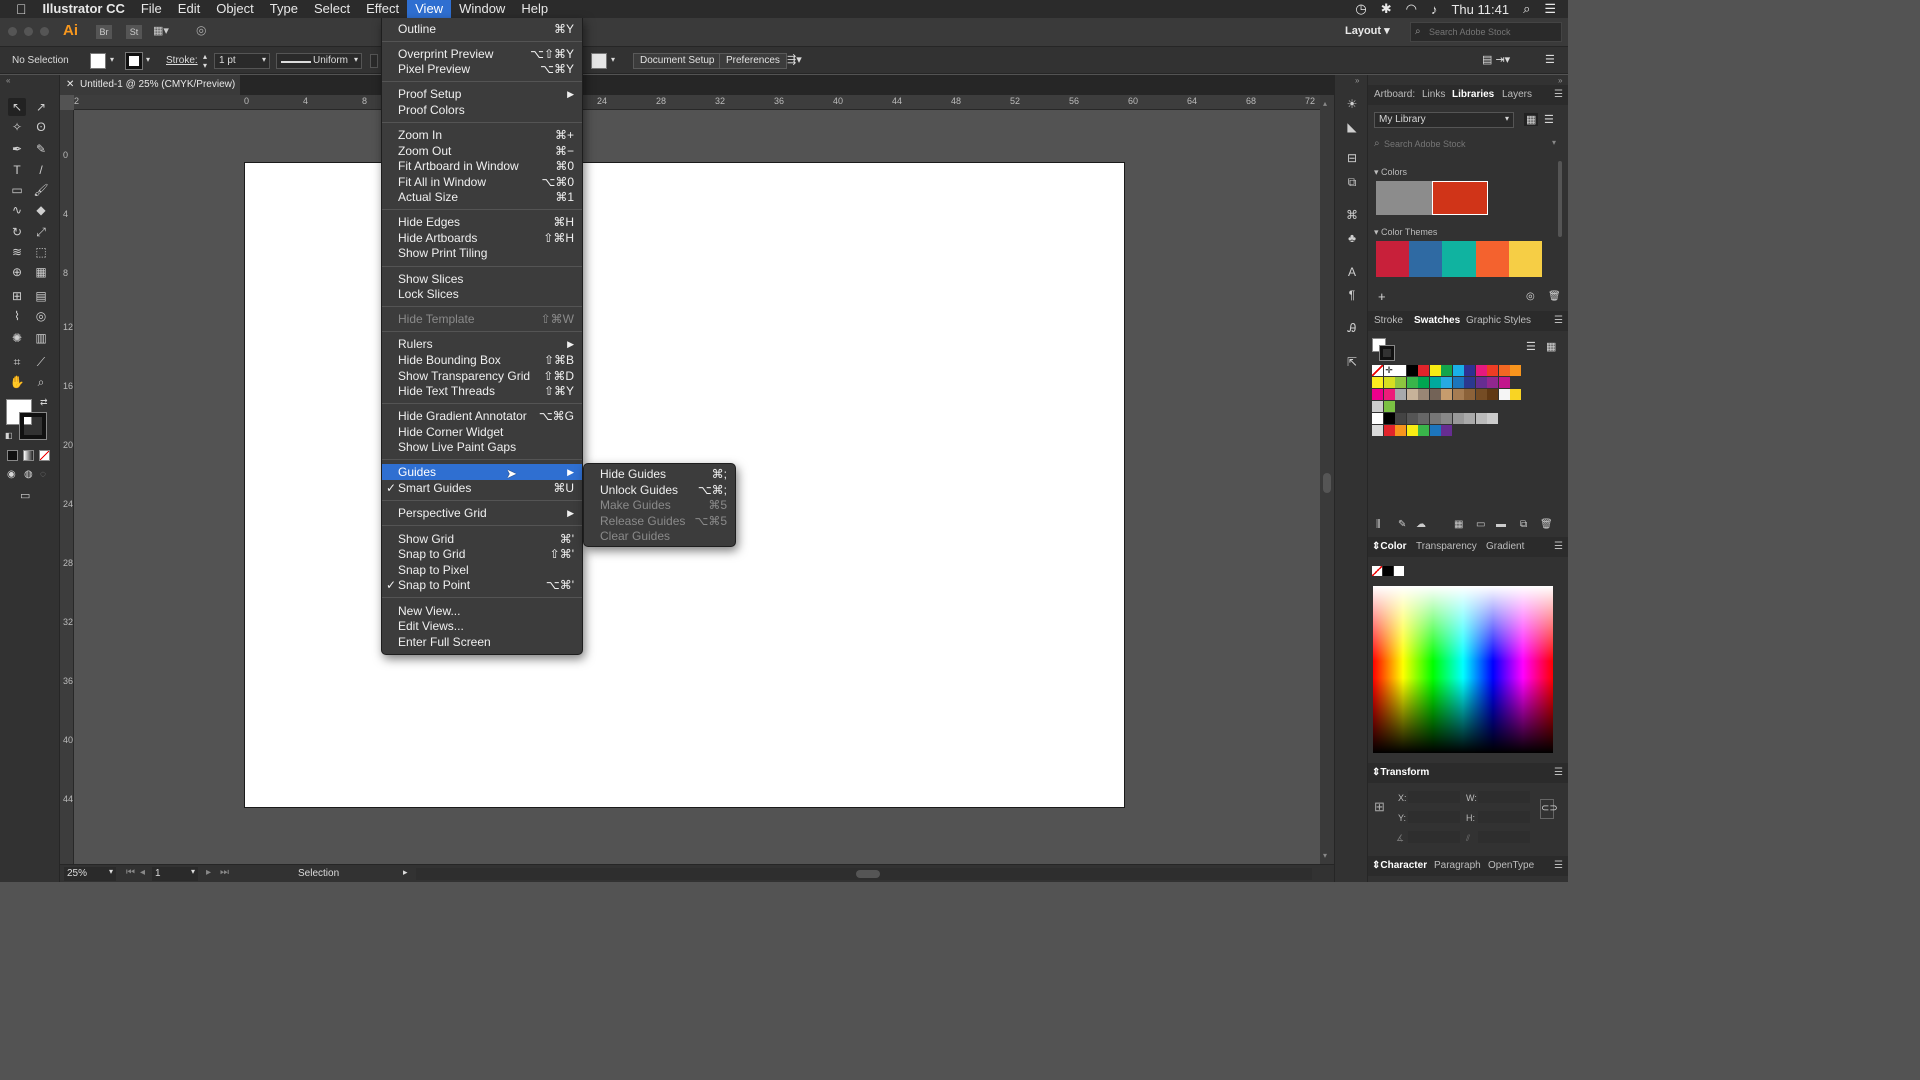 This screenshot has height=1080, width=1920. Describe the element at coordinates (405, 872) in the screenshot. I see `status-menu-arrow-icon: ▸` at that location.